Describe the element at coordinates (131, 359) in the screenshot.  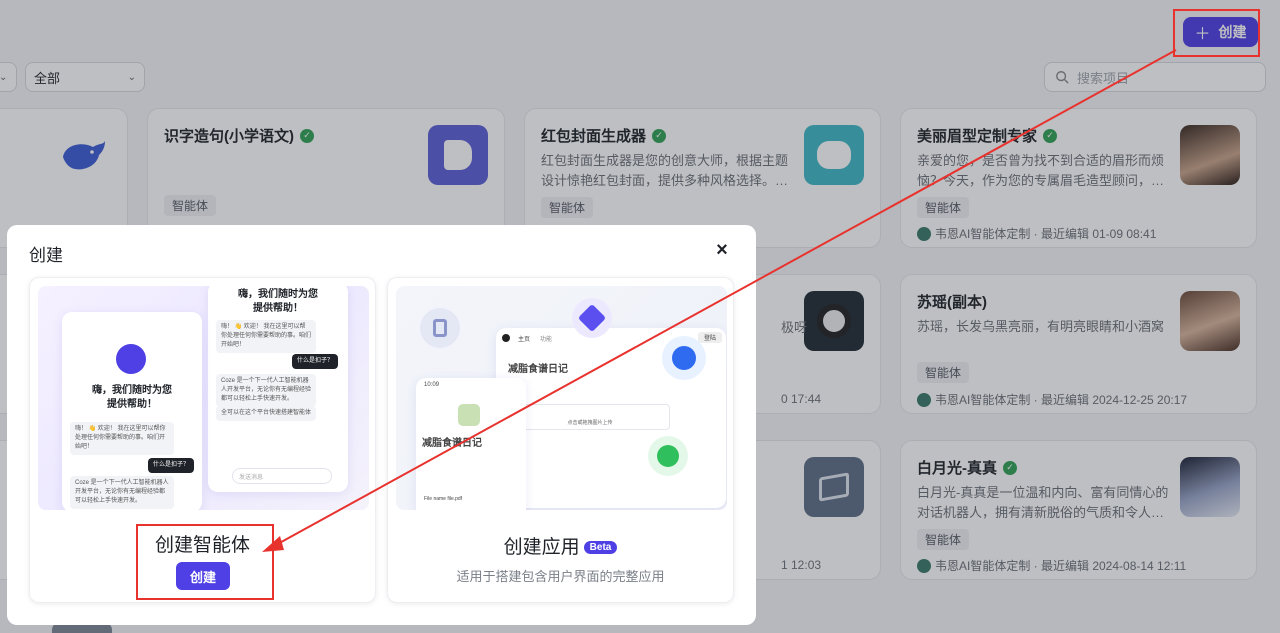
I see `bot-avatar-icon` at that location.